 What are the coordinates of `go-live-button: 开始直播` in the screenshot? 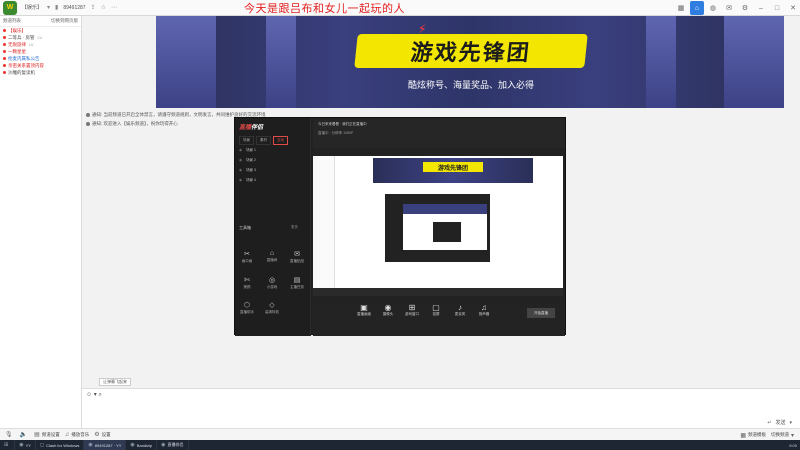 It's located at (541, 313).